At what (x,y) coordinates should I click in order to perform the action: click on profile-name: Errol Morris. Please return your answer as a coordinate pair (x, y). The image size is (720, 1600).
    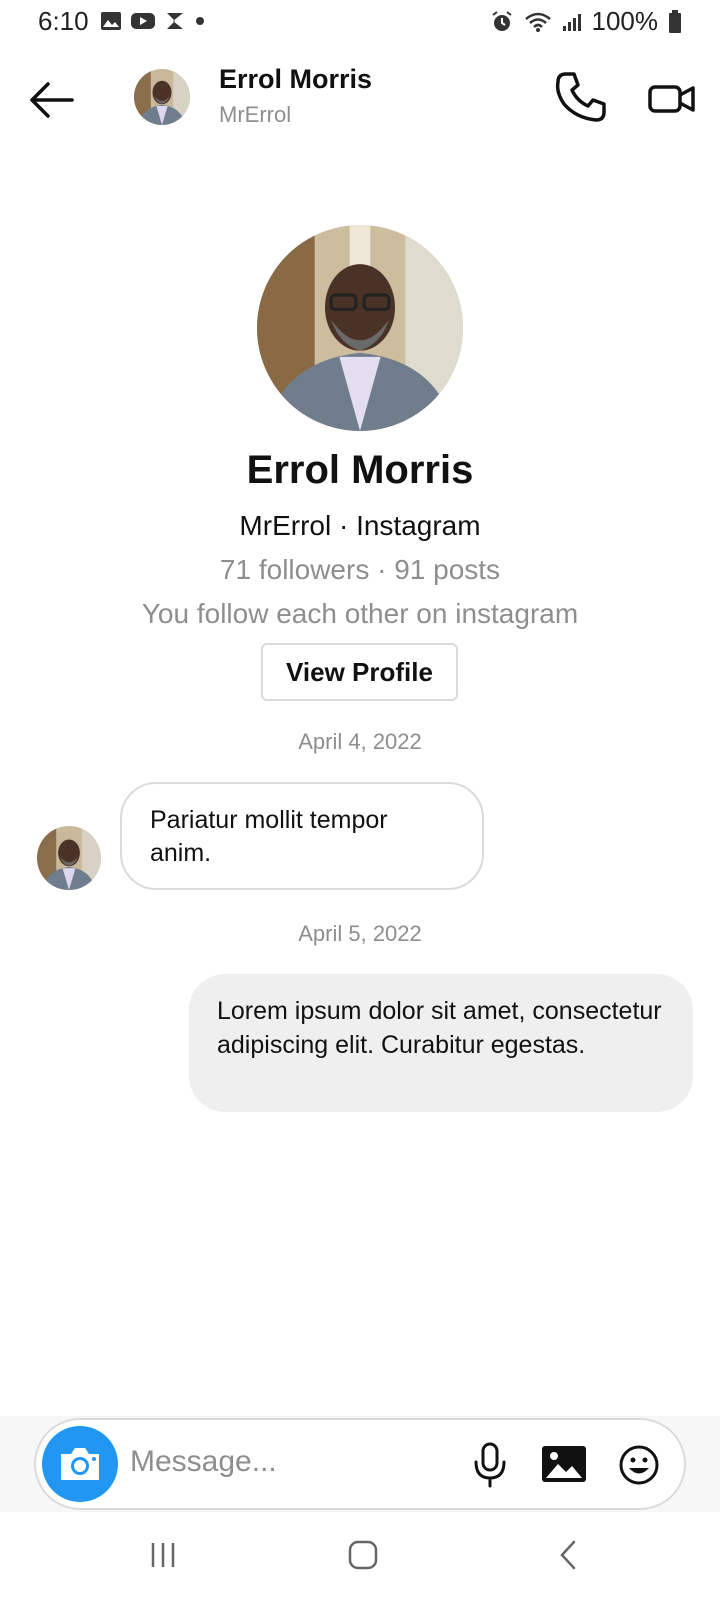
    Looking at the image, I should click on (360, 470).